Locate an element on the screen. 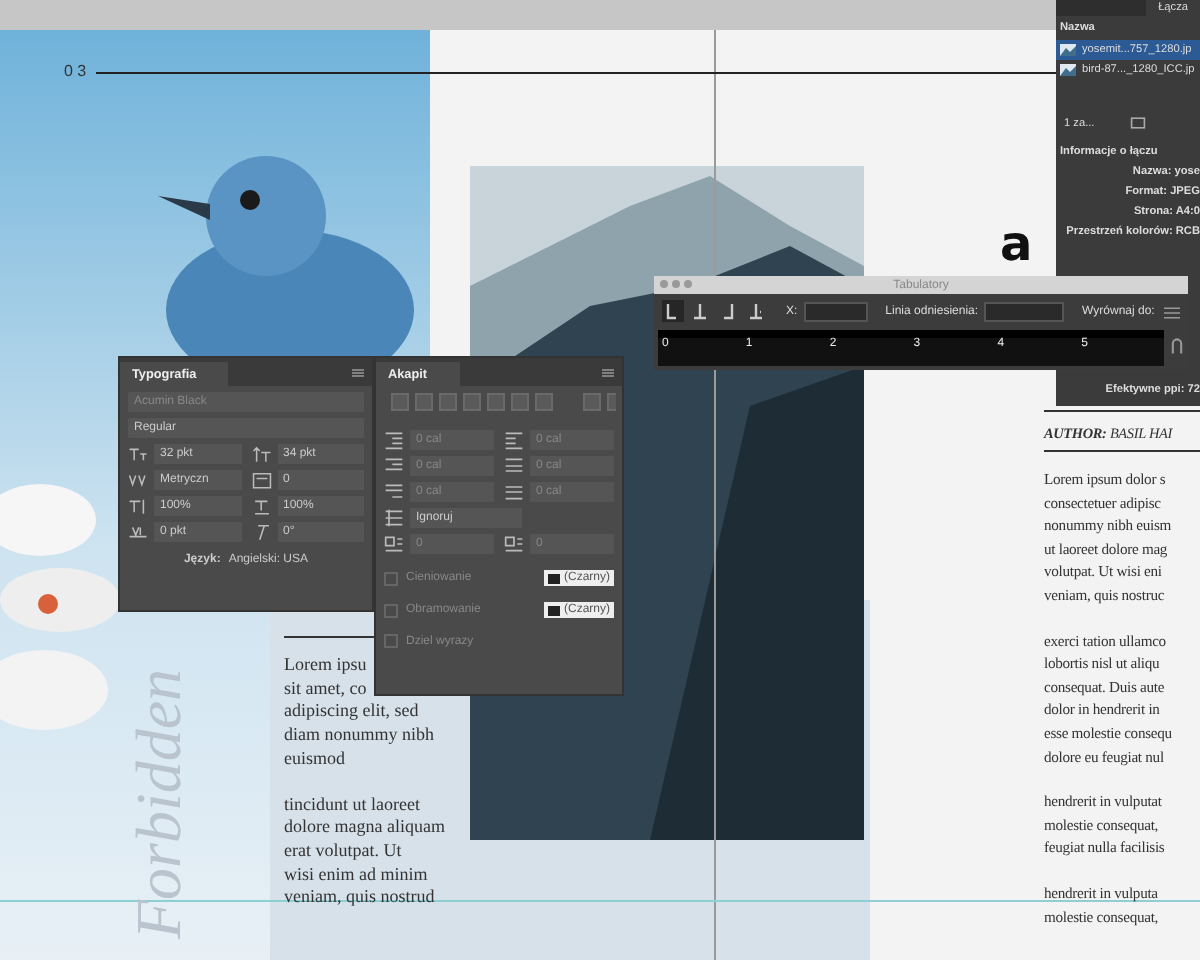 This screenshot has width=1200, height=960. body-text-line: erat volutpat. Ut is located at coordinates (343, 851).